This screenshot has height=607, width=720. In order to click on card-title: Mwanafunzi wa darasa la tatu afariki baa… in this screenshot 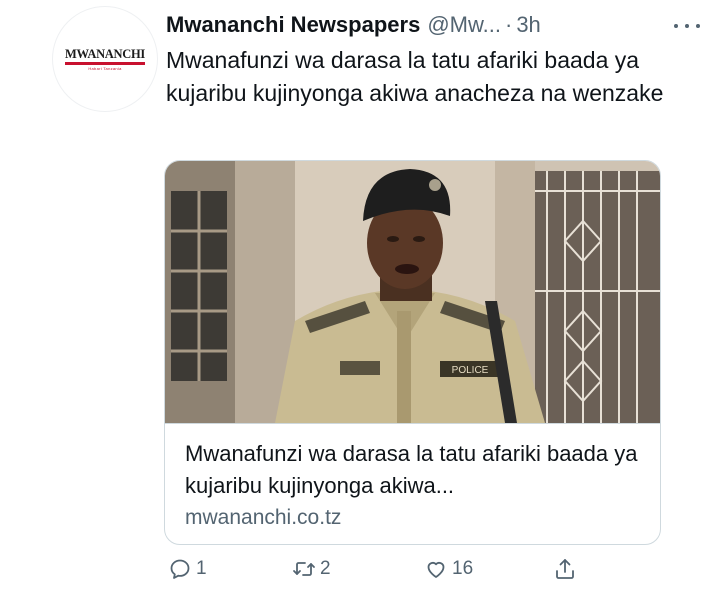, I will do `click(415, 470)`.